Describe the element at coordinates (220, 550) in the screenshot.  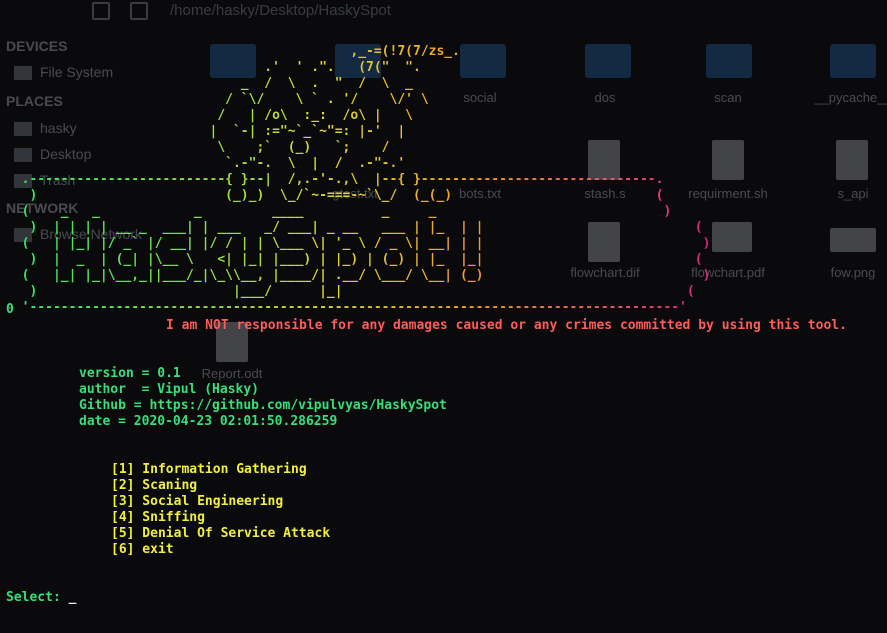
I see `menu-item-exit: [6] exit` at that location.